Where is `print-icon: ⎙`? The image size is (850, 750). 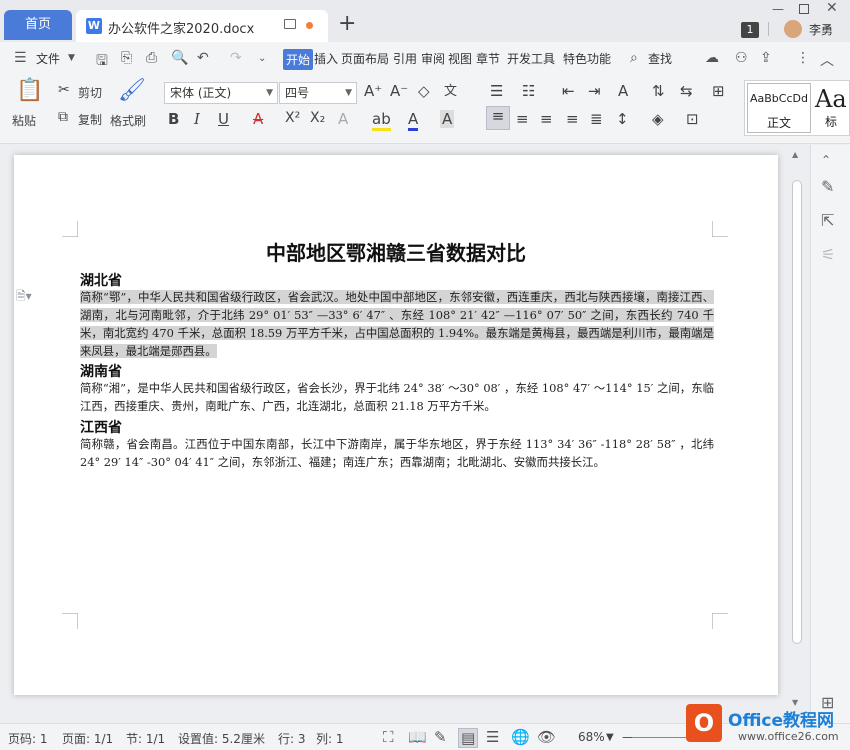 print-icon: ⎙ is located at coordinates (151, 58).